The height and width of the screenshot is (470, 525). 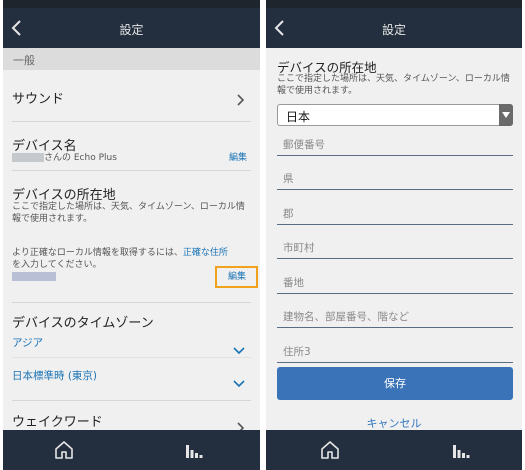 What do you see at coordinates (346, 317) in the screenshot?
I see `field-placeholder: 建物名、部屋番号、階など` at bounding box center [346, 317].